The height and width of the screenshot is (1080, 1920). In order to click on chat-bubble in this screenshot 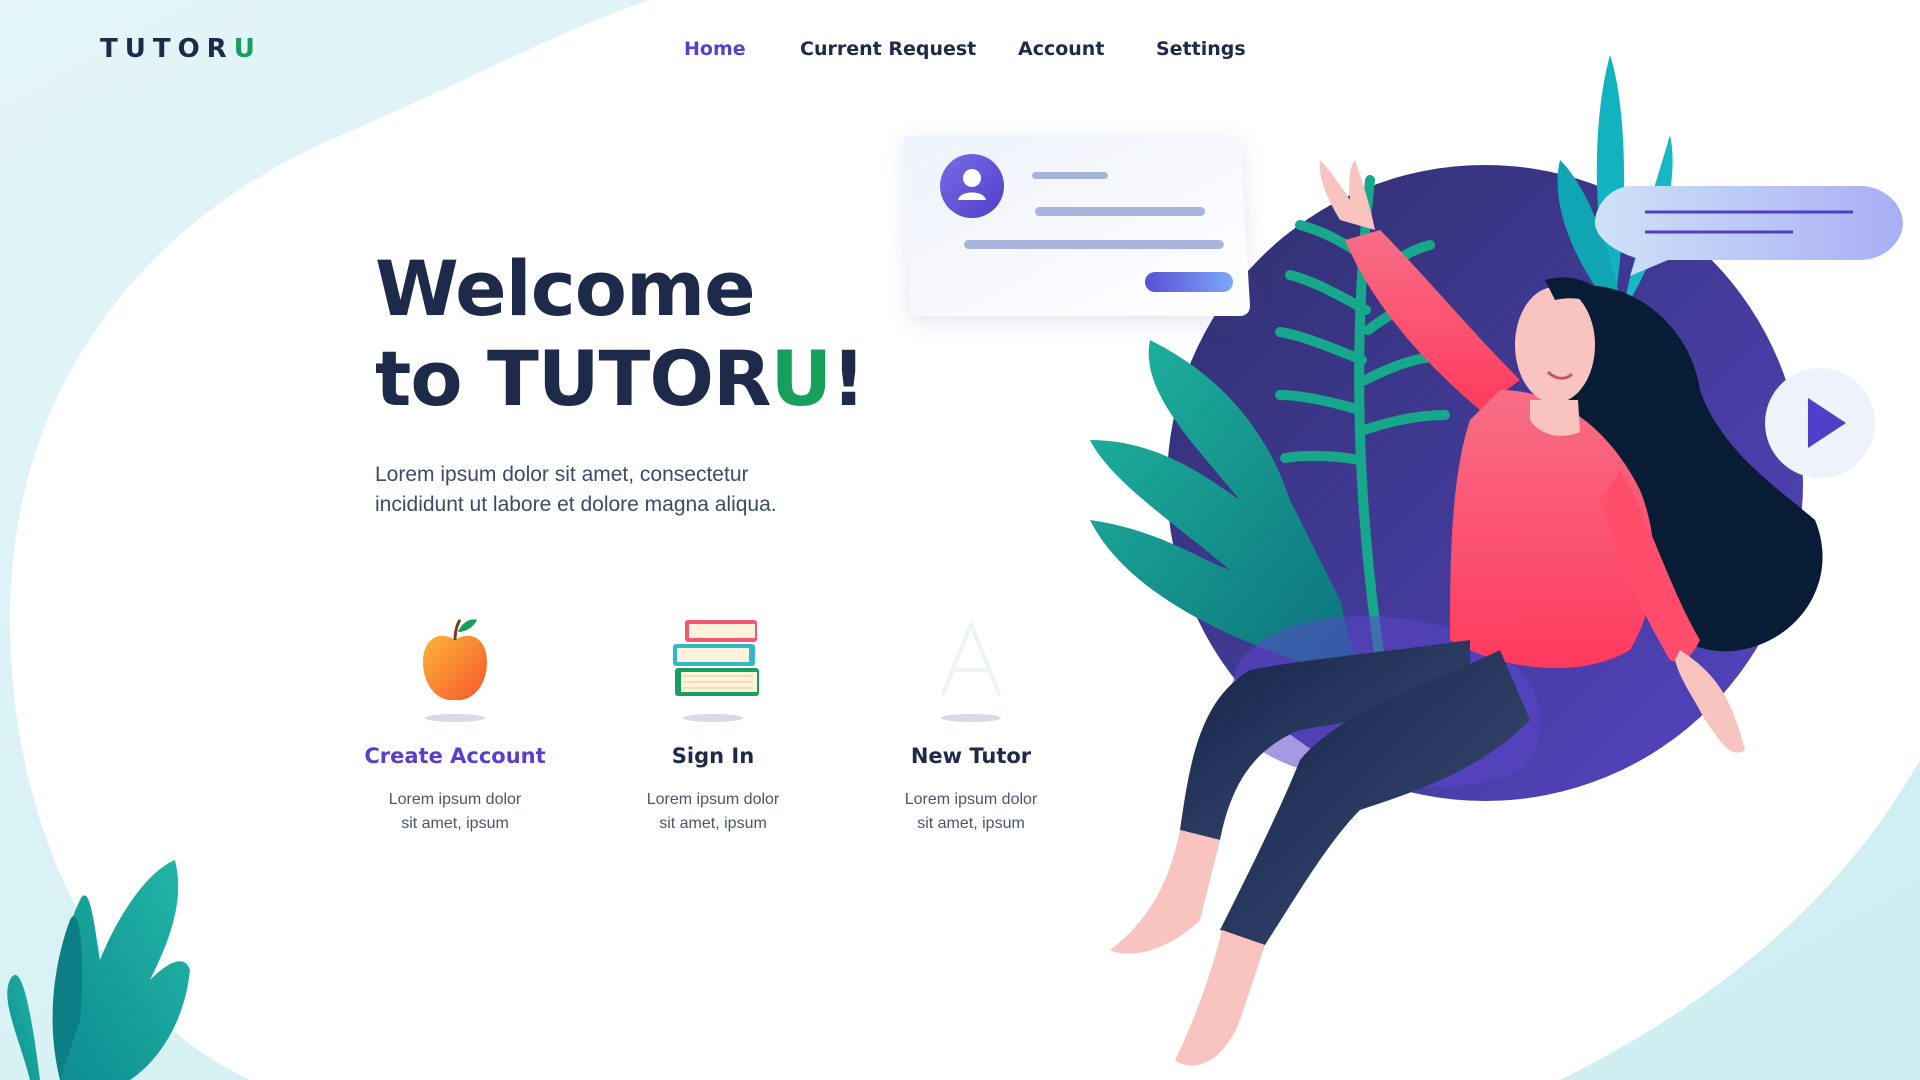, I will do `click(1749, 231)`.